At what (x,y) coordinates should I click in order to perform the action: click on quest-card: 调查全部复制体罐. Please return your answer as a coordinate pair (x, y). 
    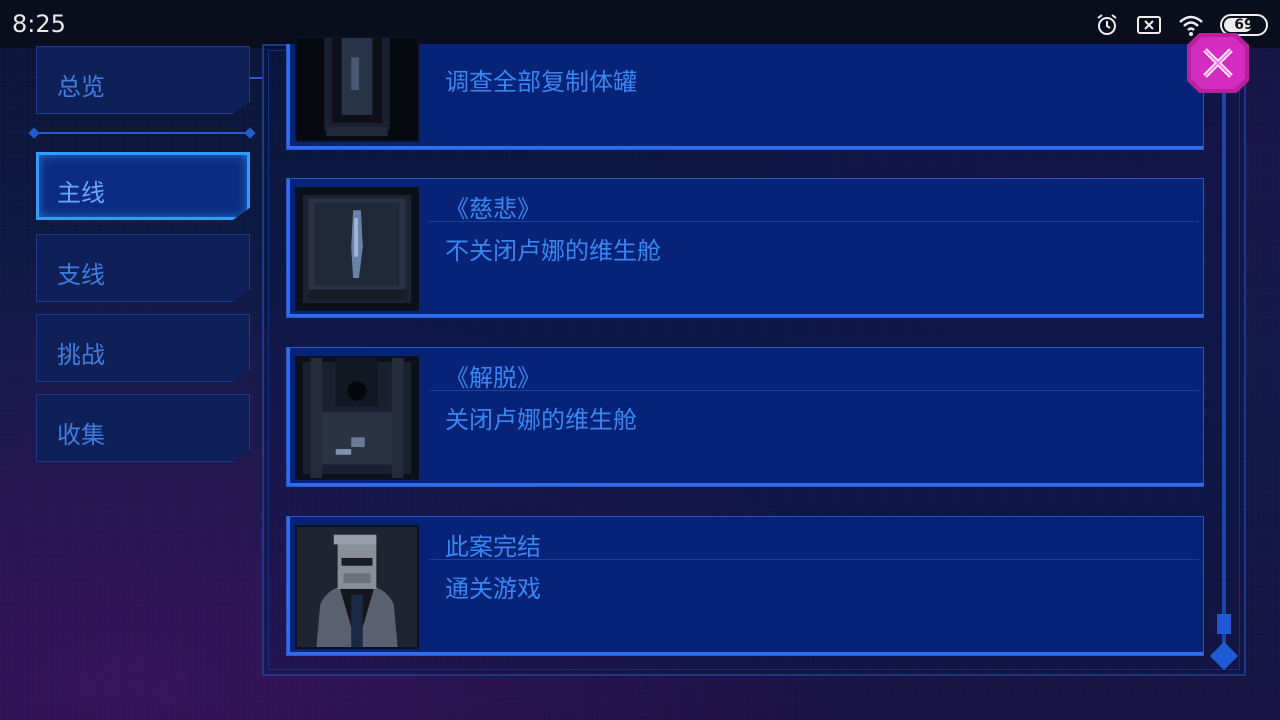
    Looking at the image, I should click on (745, 93).